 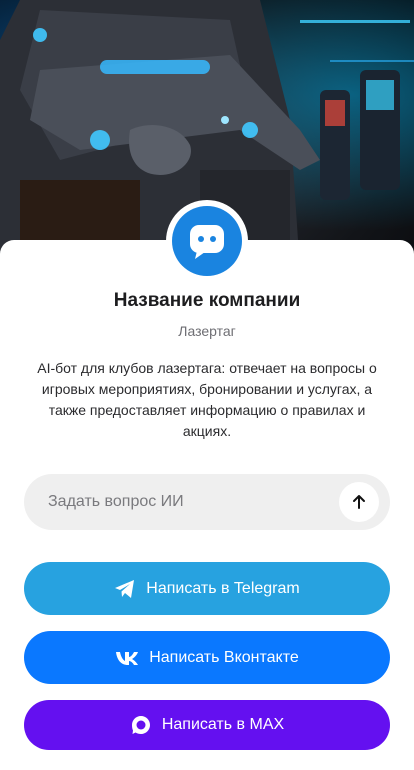 I want to click on vk-icon, so click(x=127, y=658).